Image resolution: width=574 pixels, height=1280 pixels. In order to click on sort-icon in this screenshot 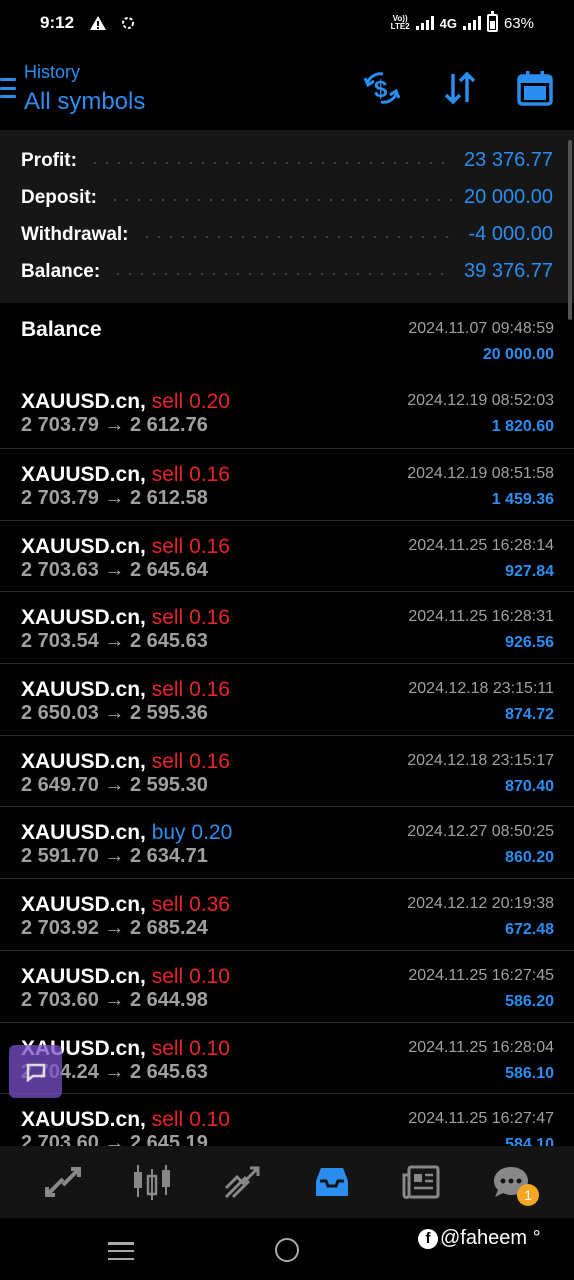, I will do `click(460, 88)`.